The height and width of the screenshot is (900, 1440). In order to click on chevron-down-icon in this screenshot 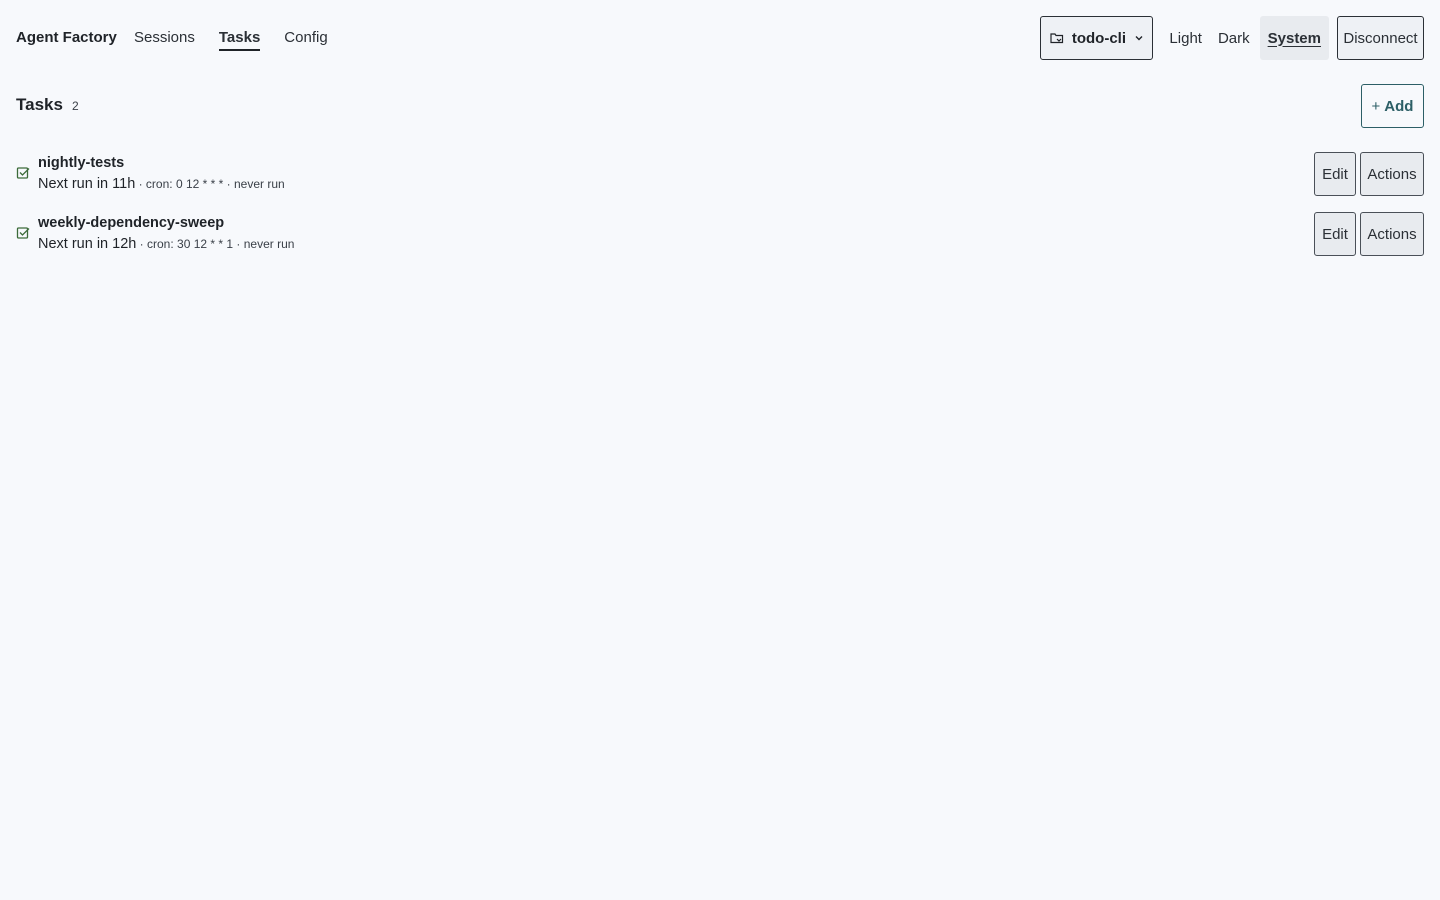, I will do `click(1139, 38)`.